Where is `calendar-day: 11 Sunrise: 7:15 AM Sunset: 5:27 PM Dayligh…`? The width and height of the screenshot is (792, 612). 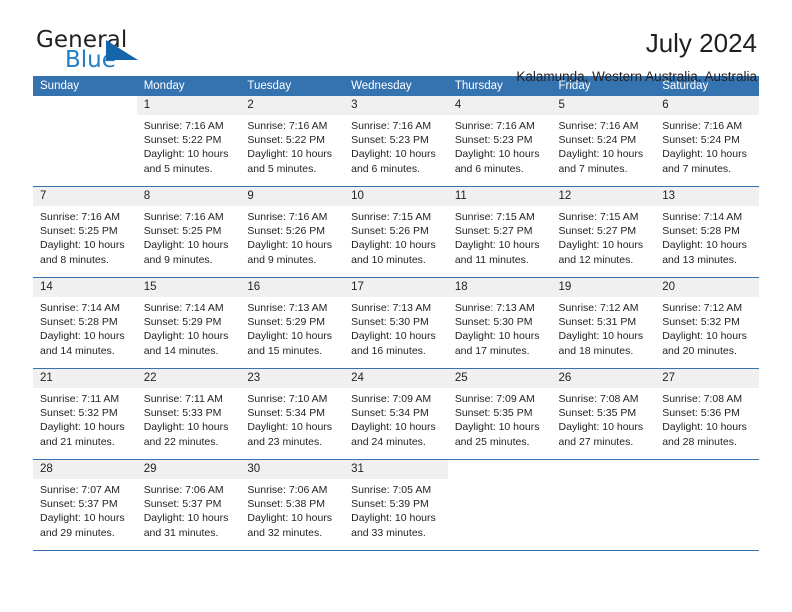
calendar-day: 11 Sunrise: 7:15 AM Sunset: 5:27 PM Dayligh… is located at coordinates (499, 232).